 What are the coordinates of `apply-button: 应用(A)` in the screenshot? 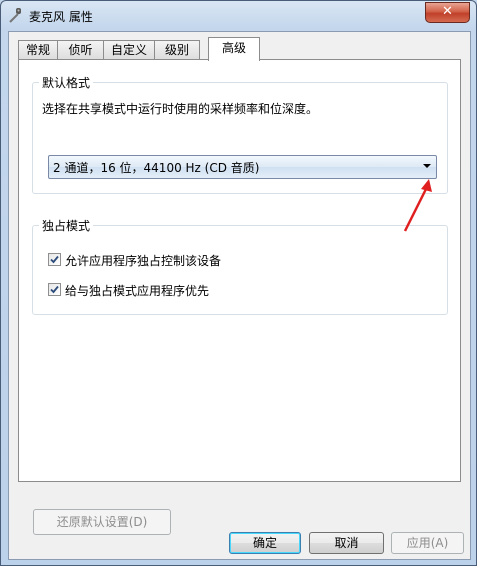 It's located at (427, 543).